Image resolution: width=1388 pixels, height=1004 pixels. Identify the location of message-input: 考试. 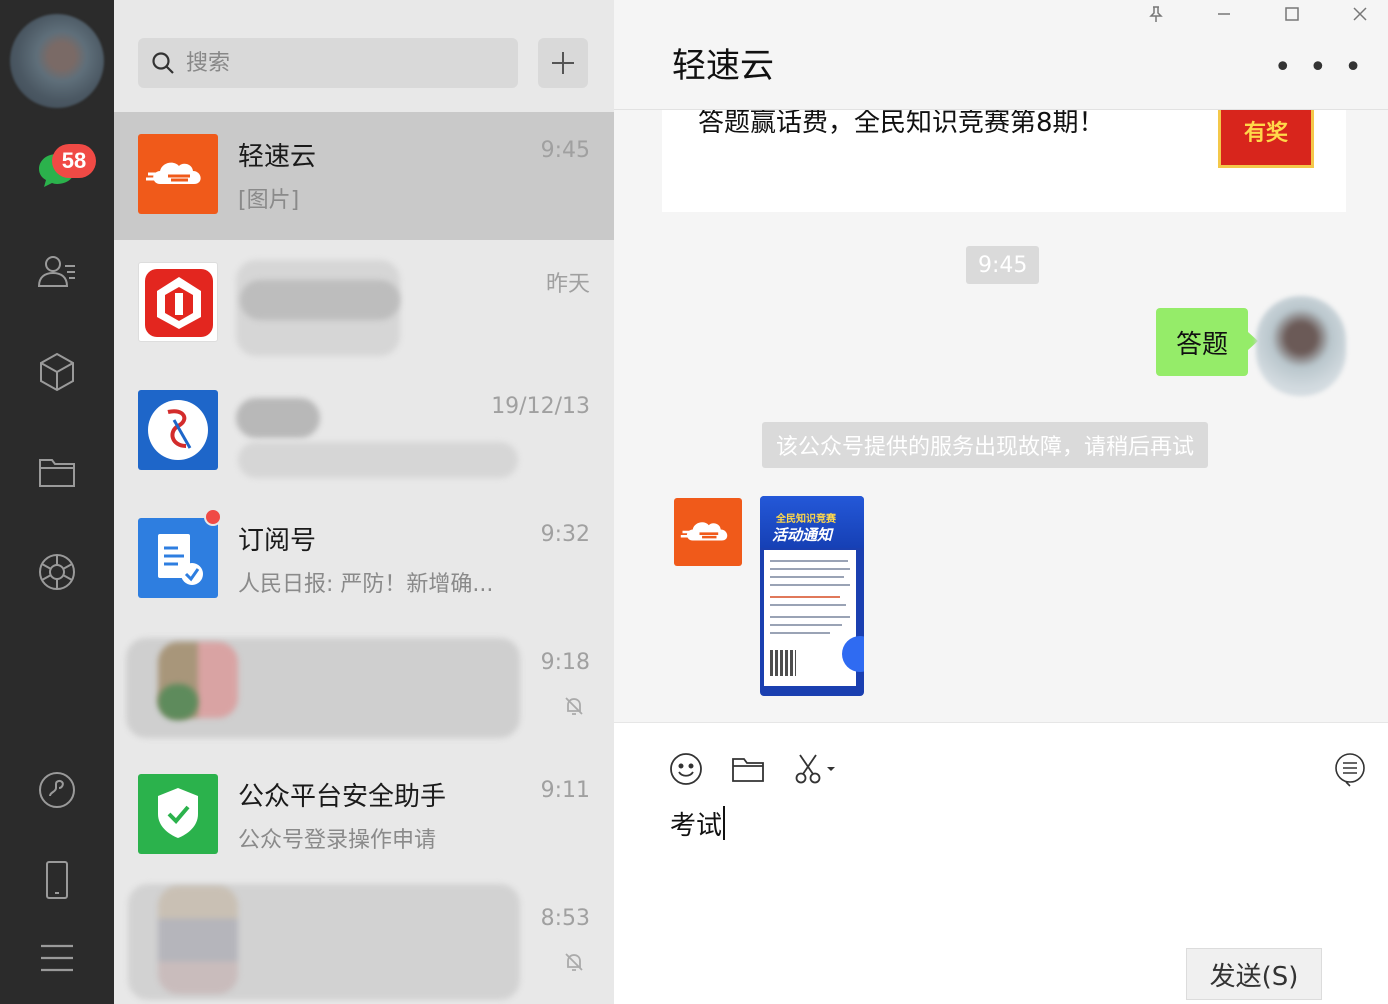
(1000, 823).